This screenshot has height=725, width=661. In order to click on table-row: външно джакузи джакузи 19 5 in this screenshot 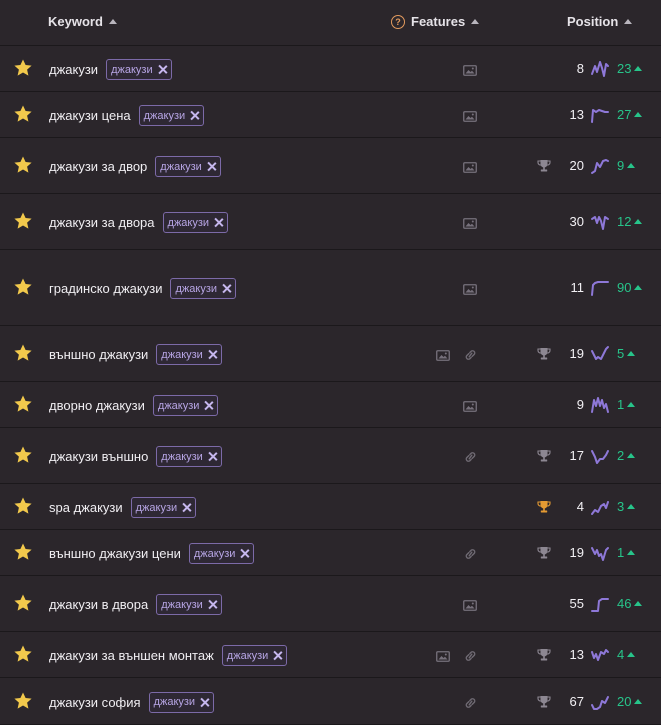, I will do `click(330, 354)`.